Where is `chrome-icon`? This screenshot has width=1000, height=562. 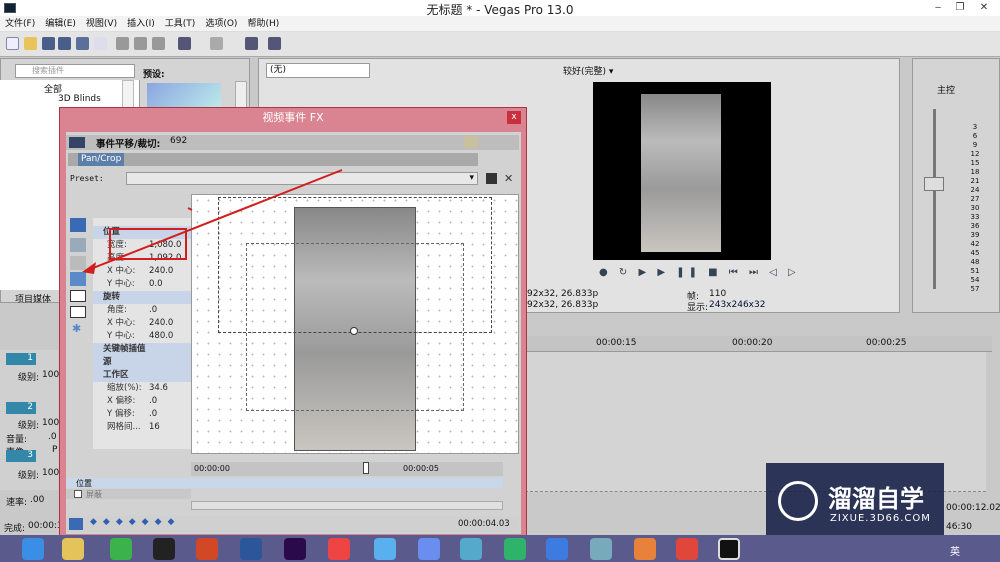
chrome-icon is located at coordinates (687, 549).